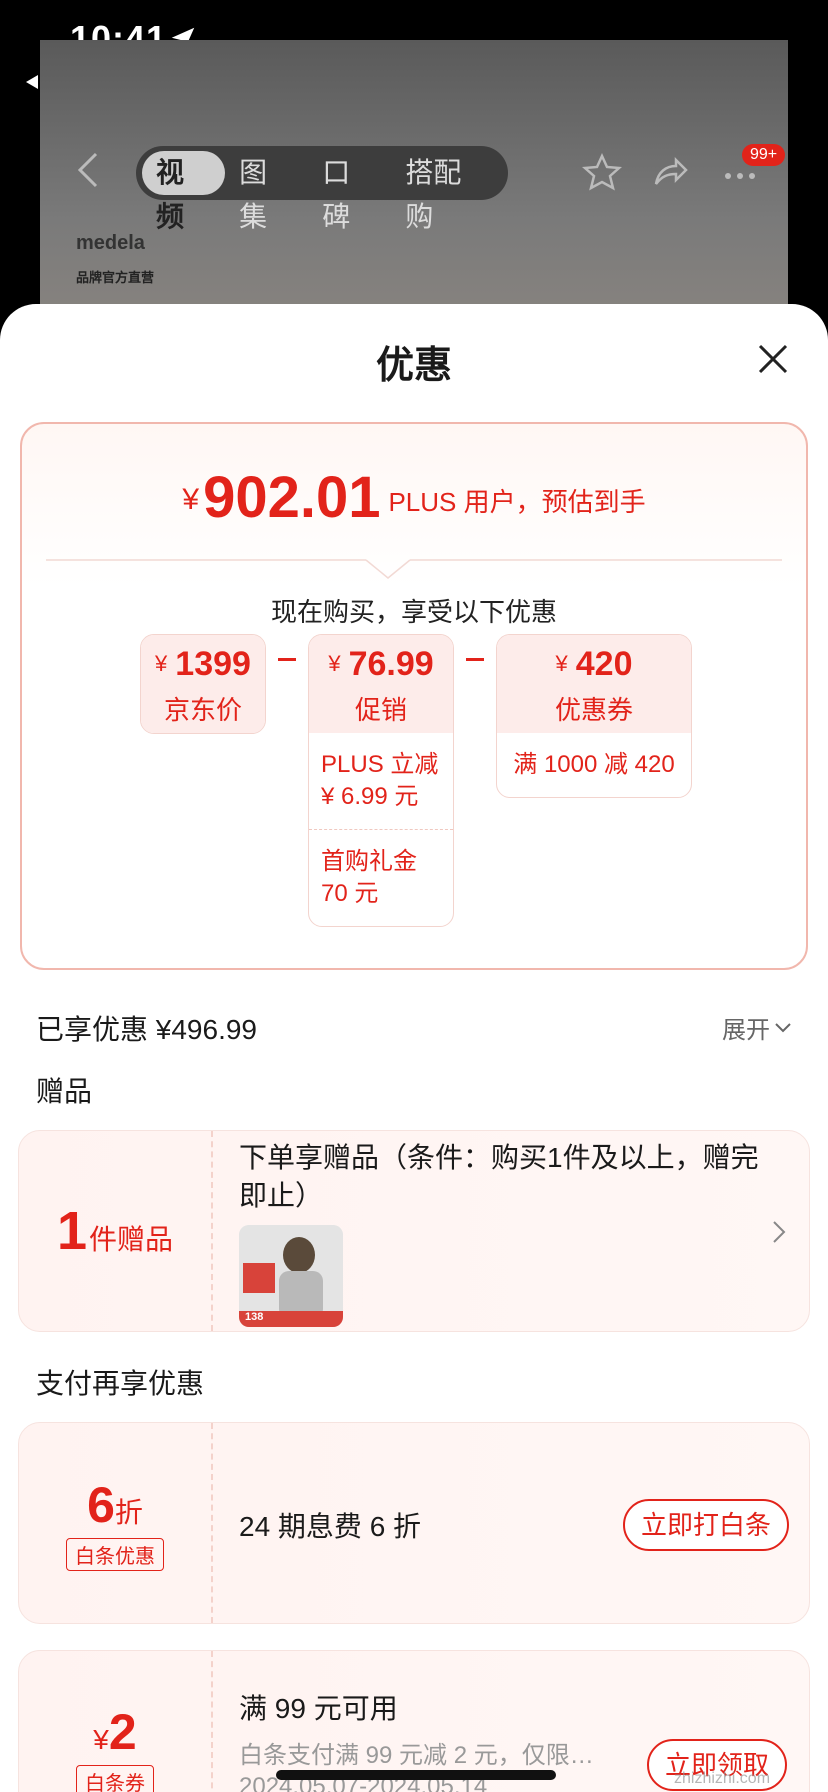  I want to click on expand-label: 展开, so click(746, 1030).